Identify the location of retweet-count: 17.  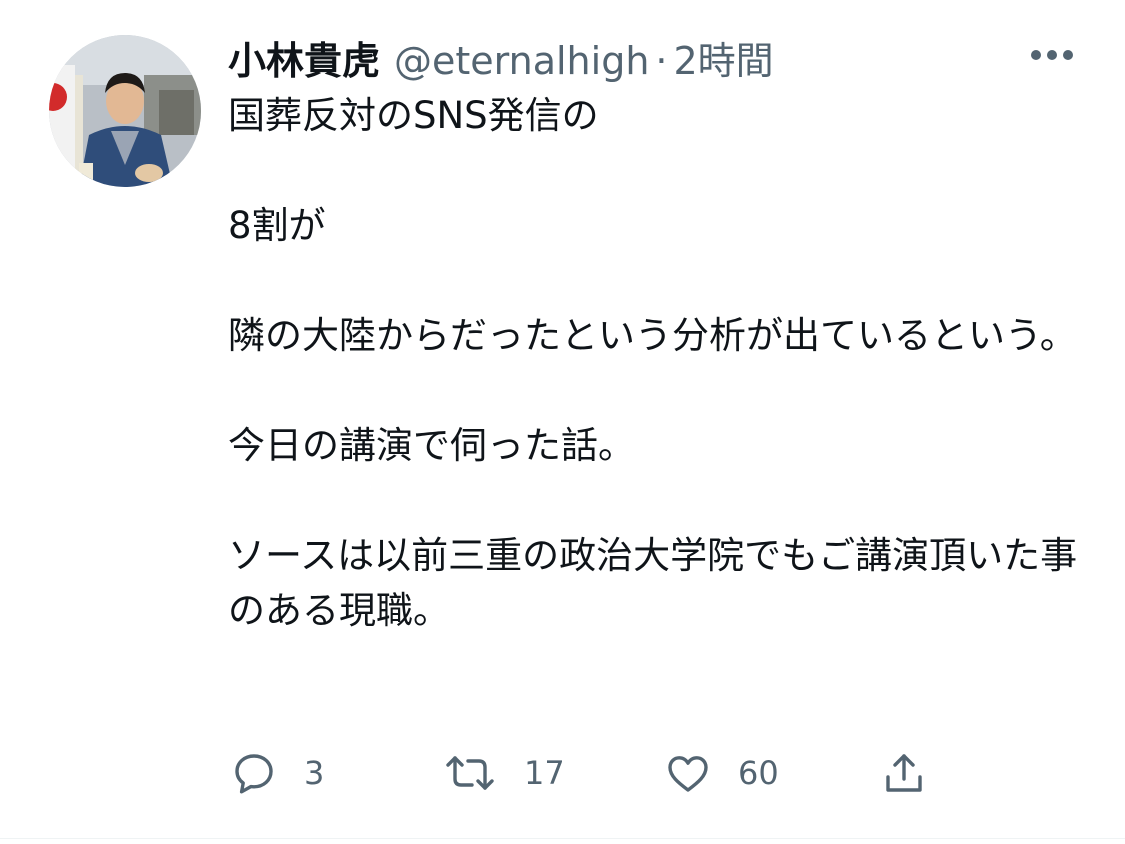
(544, 773).